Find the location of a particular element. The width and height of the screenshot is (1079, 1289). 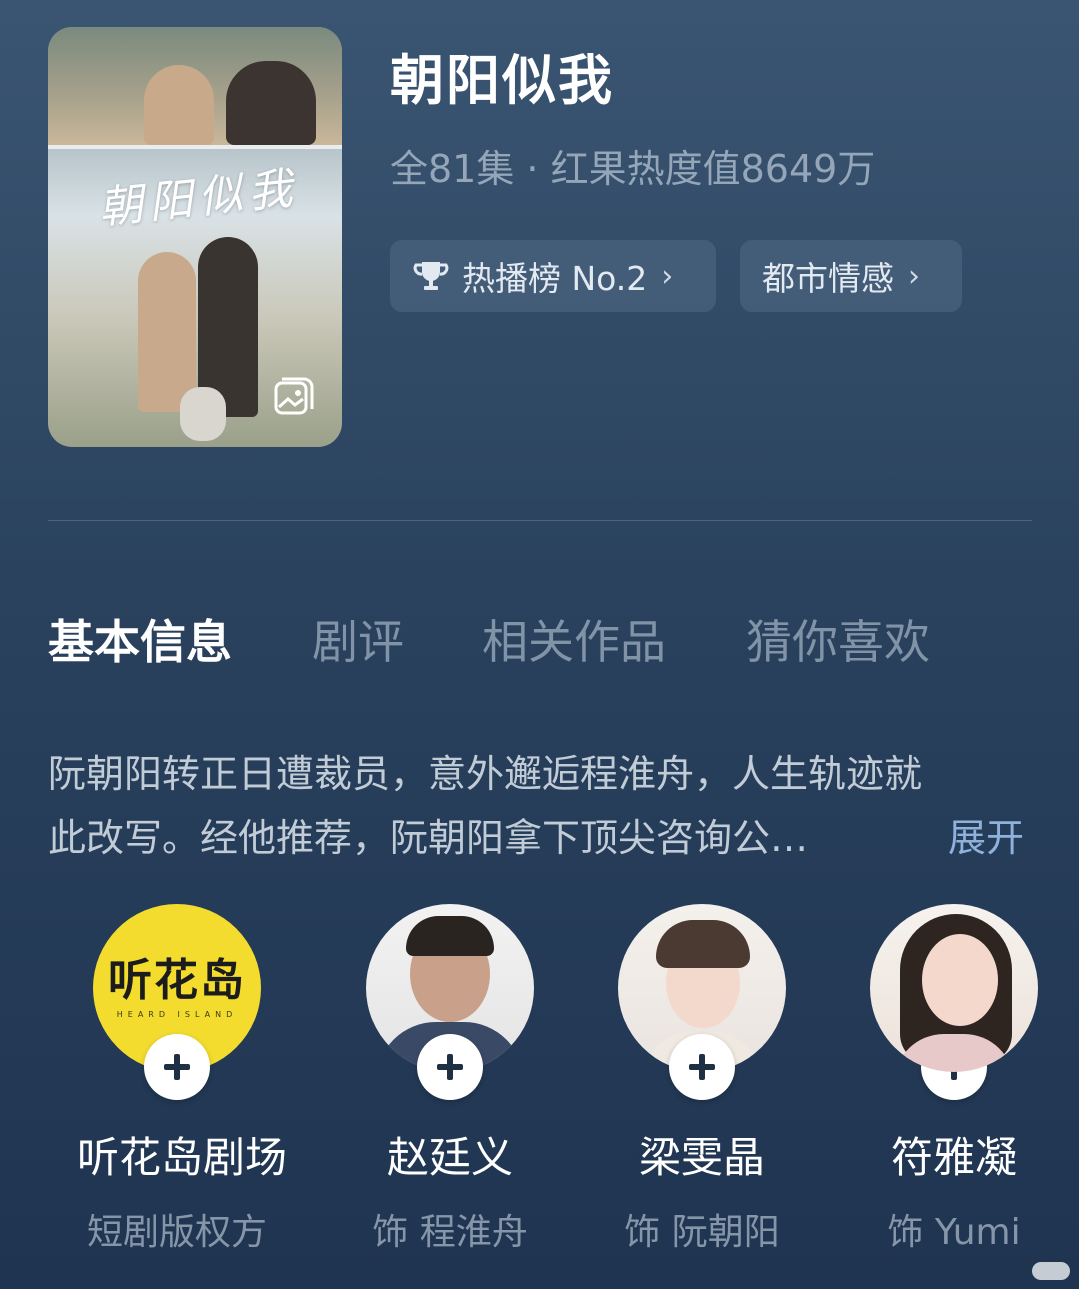

person-name: 听花岛剧场 is located at coordinates (182, 1157).